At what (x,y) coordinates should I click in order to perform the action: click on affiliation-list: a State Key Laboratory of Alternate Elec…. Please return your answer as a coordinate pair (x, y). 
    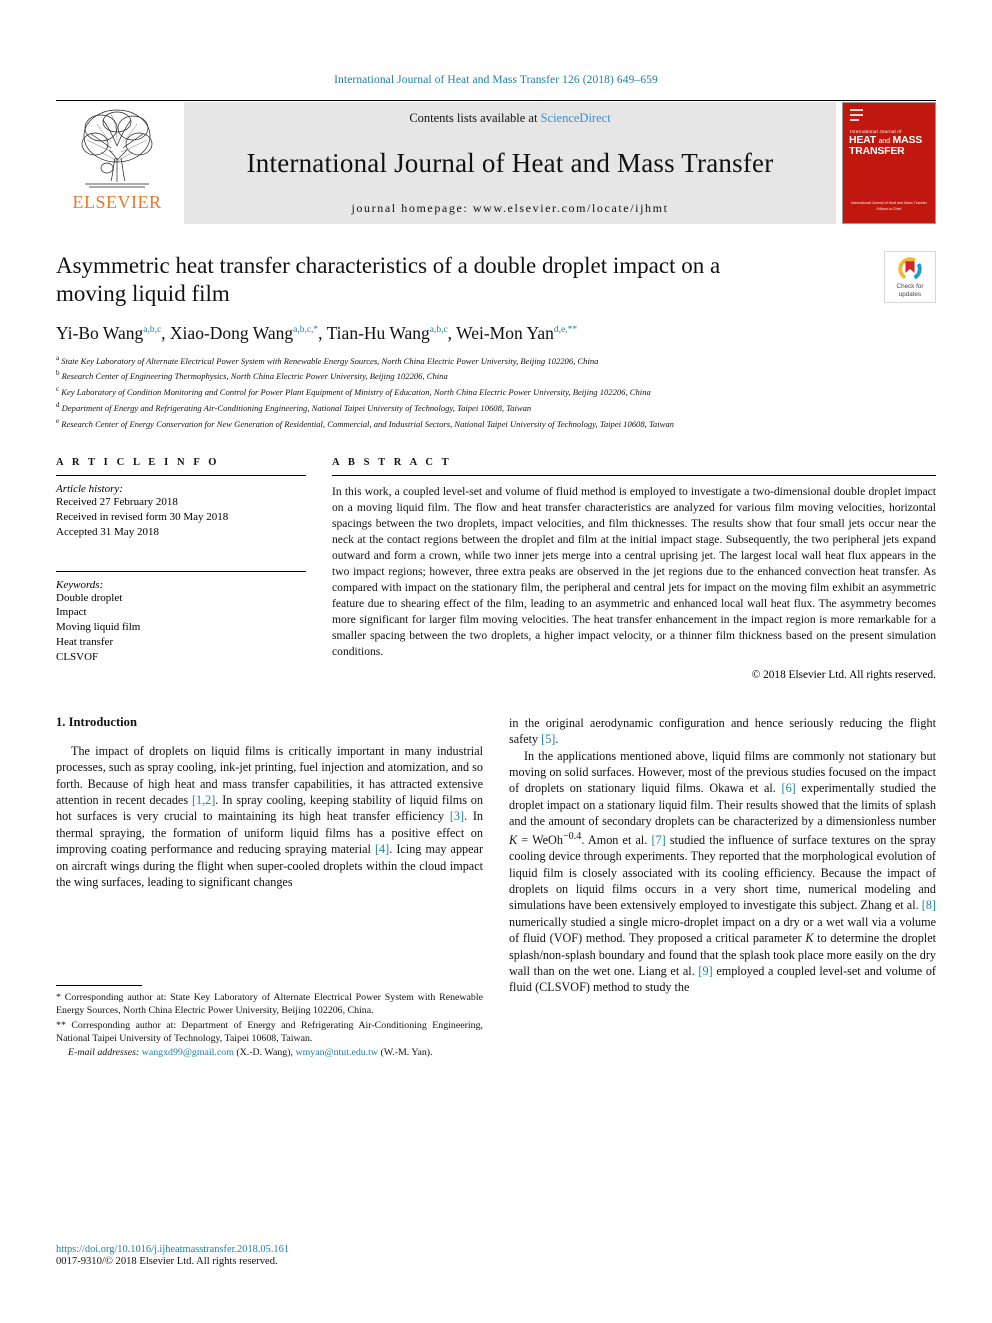
    Looking at the image, I should click on (496, 392).